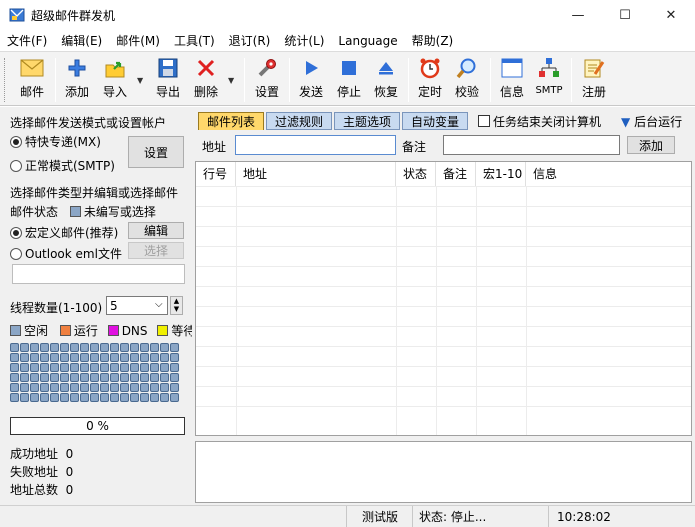  I want to click on send-button: 发送, so click(311, 80).